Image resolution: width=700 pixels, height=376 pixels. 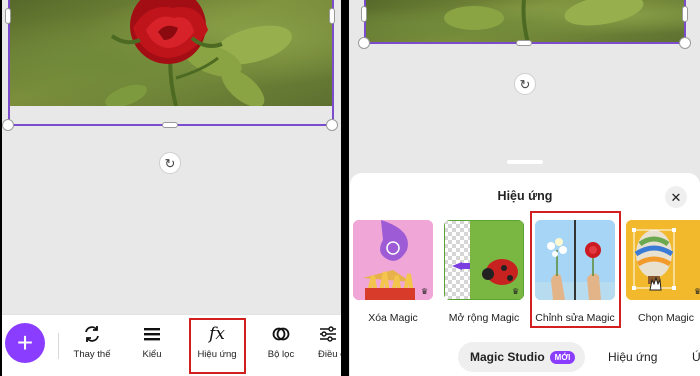 I want to click on toolbar-item-label: Thay thế, so click(x=92, y=354).